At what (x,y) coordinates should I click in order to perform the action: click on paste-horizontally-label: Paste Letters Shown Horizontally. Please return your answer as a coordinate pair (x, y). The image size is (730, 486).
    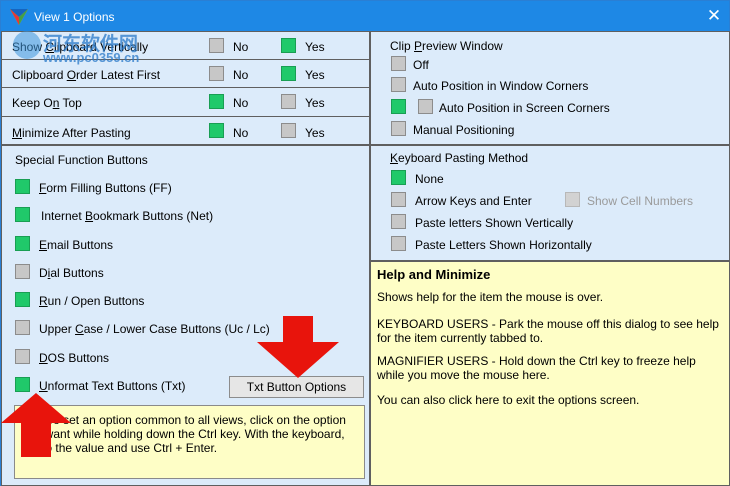
    Looking at the image, I should click on (503, 245).